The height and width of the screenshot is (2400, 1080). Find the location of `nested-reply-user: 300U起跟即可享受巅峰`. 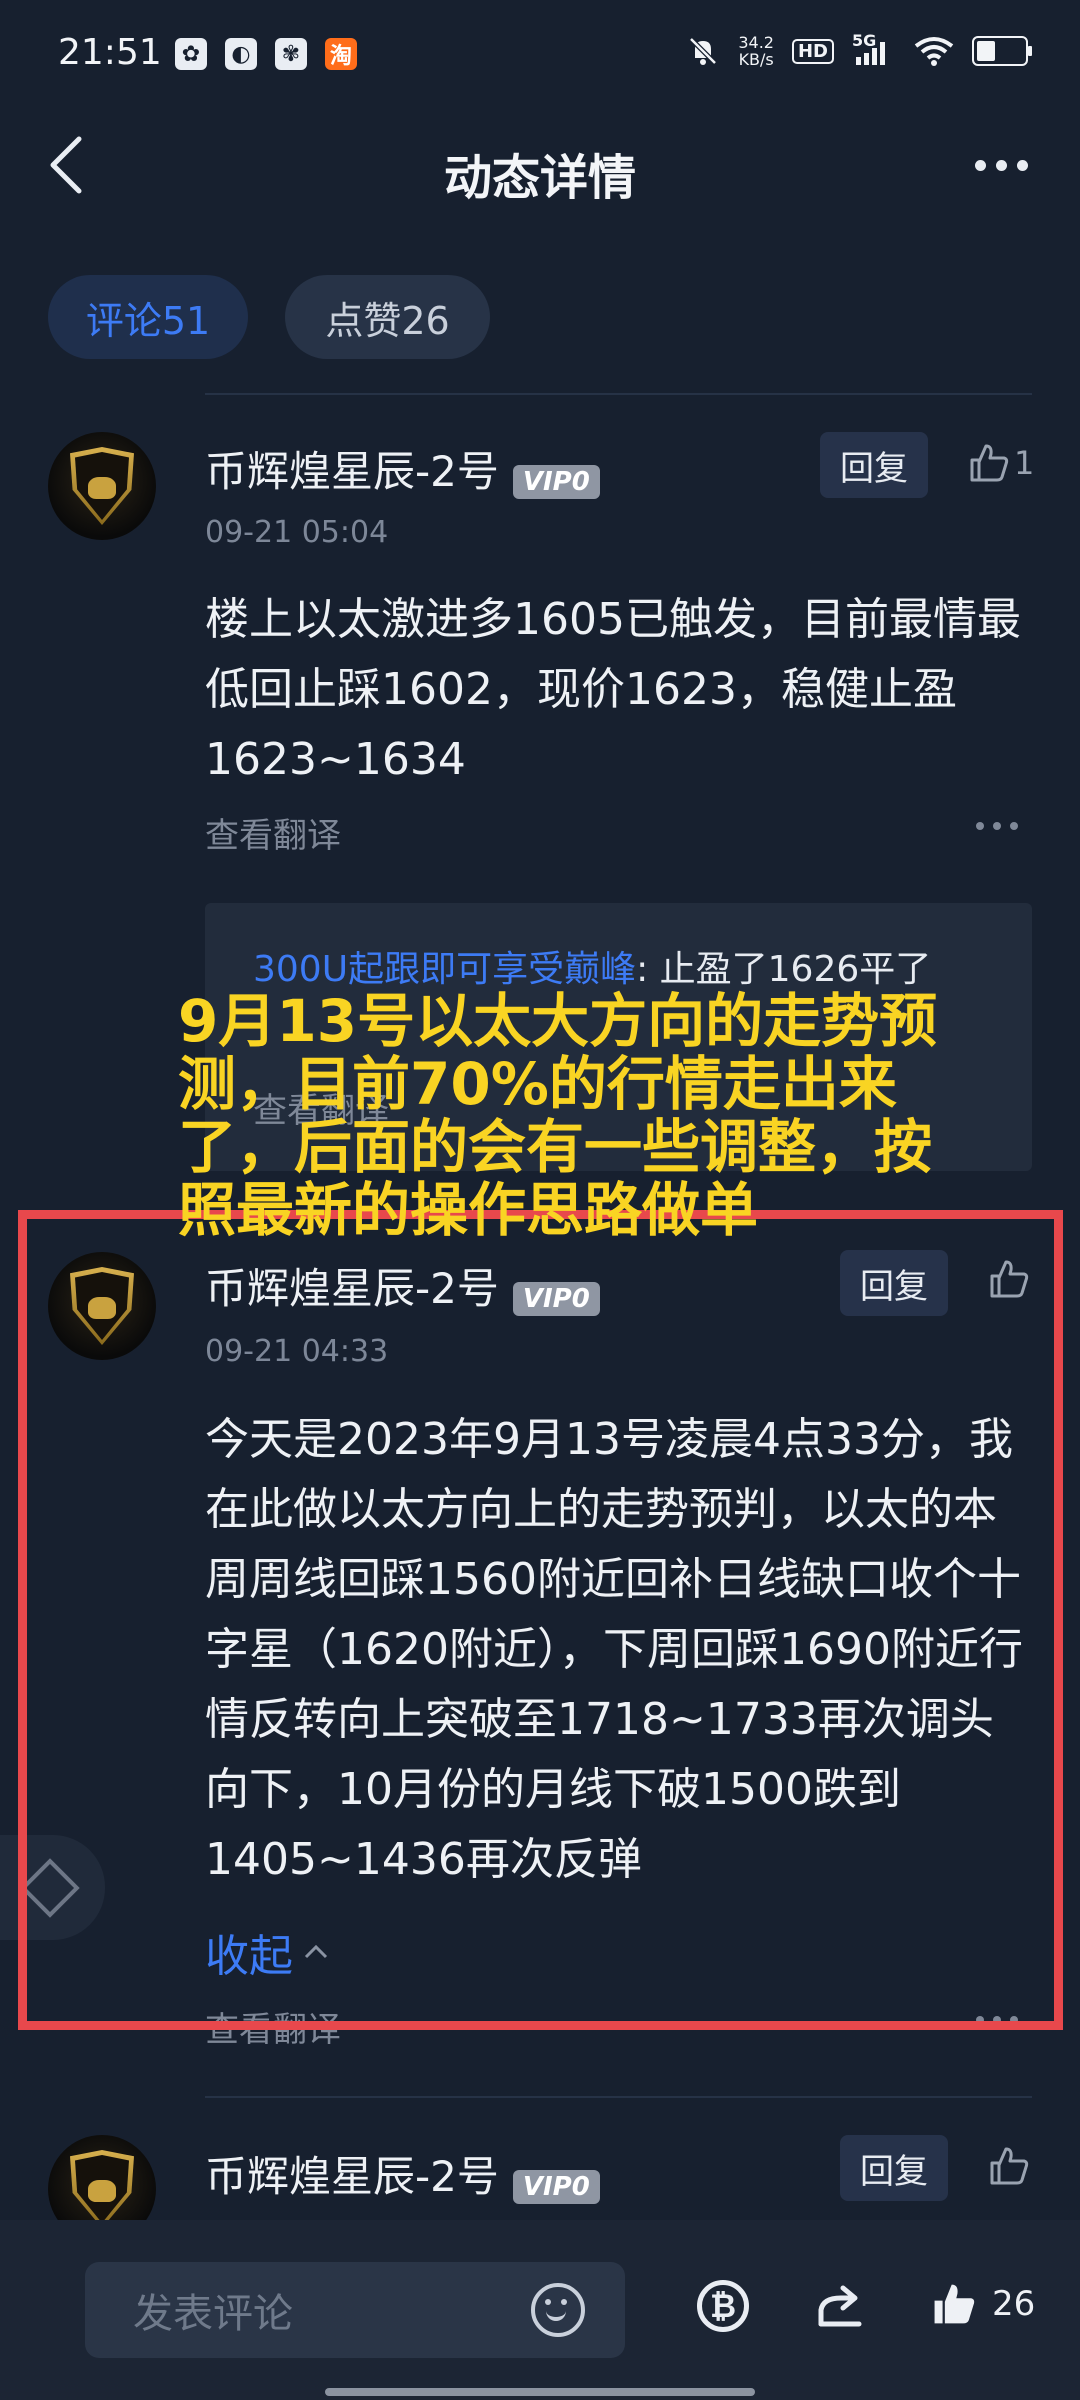

nested-reply-user: 300U起跟即可享受巅峰 is located at coordinates (444, 969).